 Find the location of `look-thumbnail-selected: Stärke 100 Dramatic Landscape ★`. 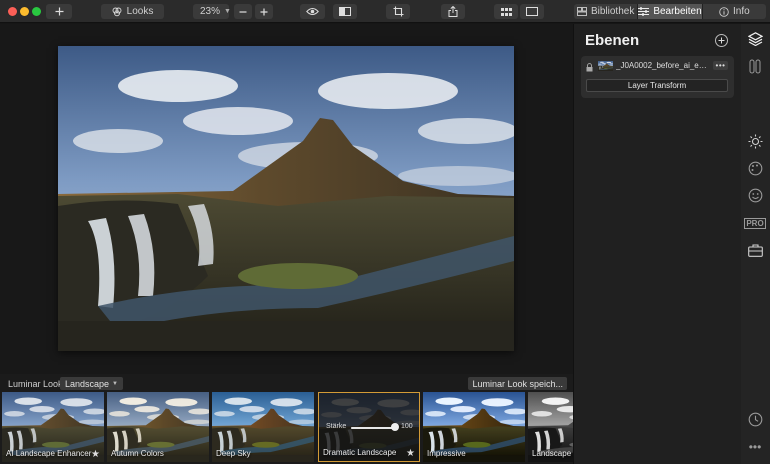

look-thumbnail-selected: Stärke 100 Dramatic Landscape ★ is located at coordinates (369, 427).